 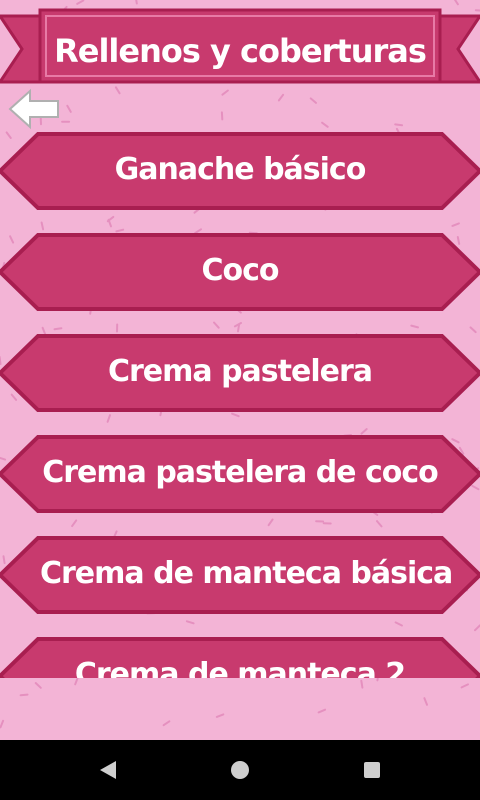 I want to click on list-item-label: Crema pastelera de coco, so click(x=240, y=472).